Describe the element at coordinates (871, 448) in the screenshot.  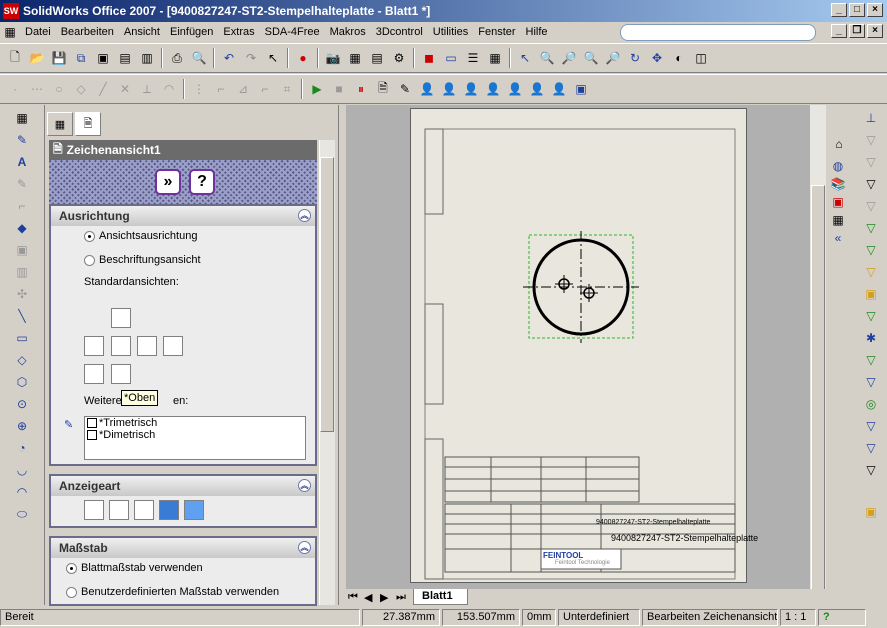
I see `filter-balloon-icon: ▽` at that location.